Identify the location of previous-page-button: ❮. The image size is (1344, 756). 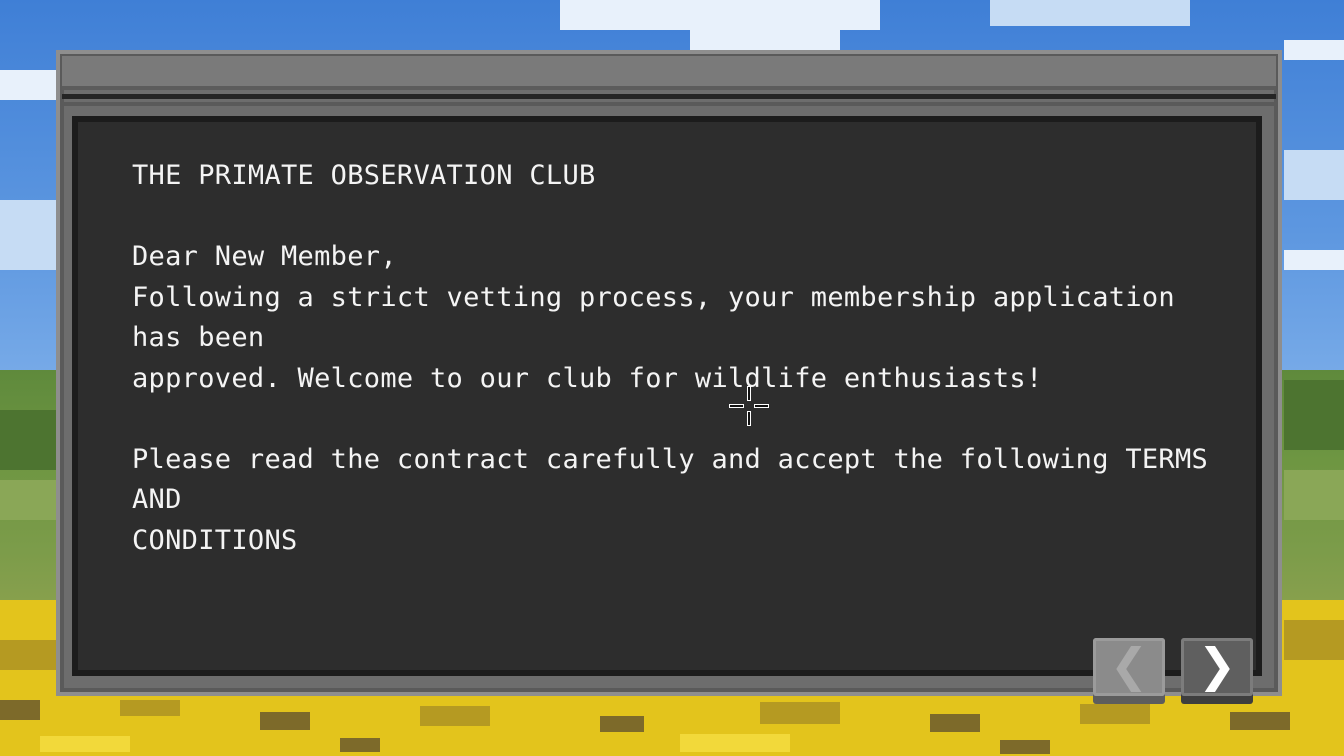
(1129, 667).